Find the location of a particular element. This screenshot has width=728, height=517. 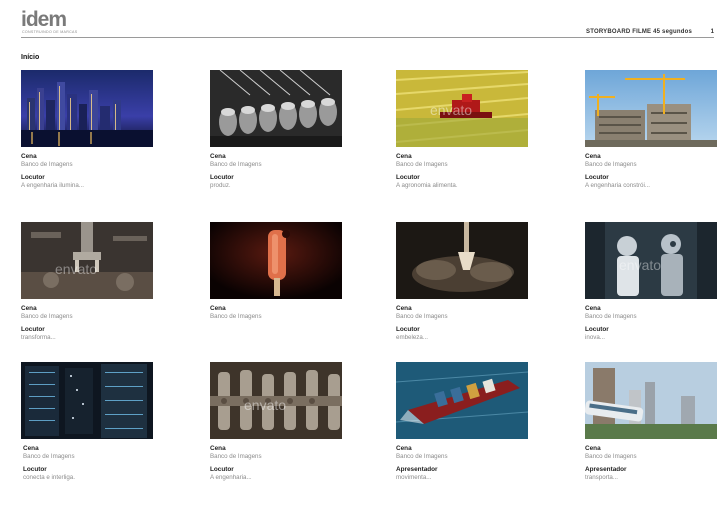

voice-text: conecta e interliga. is located at coordinates (49, 477).